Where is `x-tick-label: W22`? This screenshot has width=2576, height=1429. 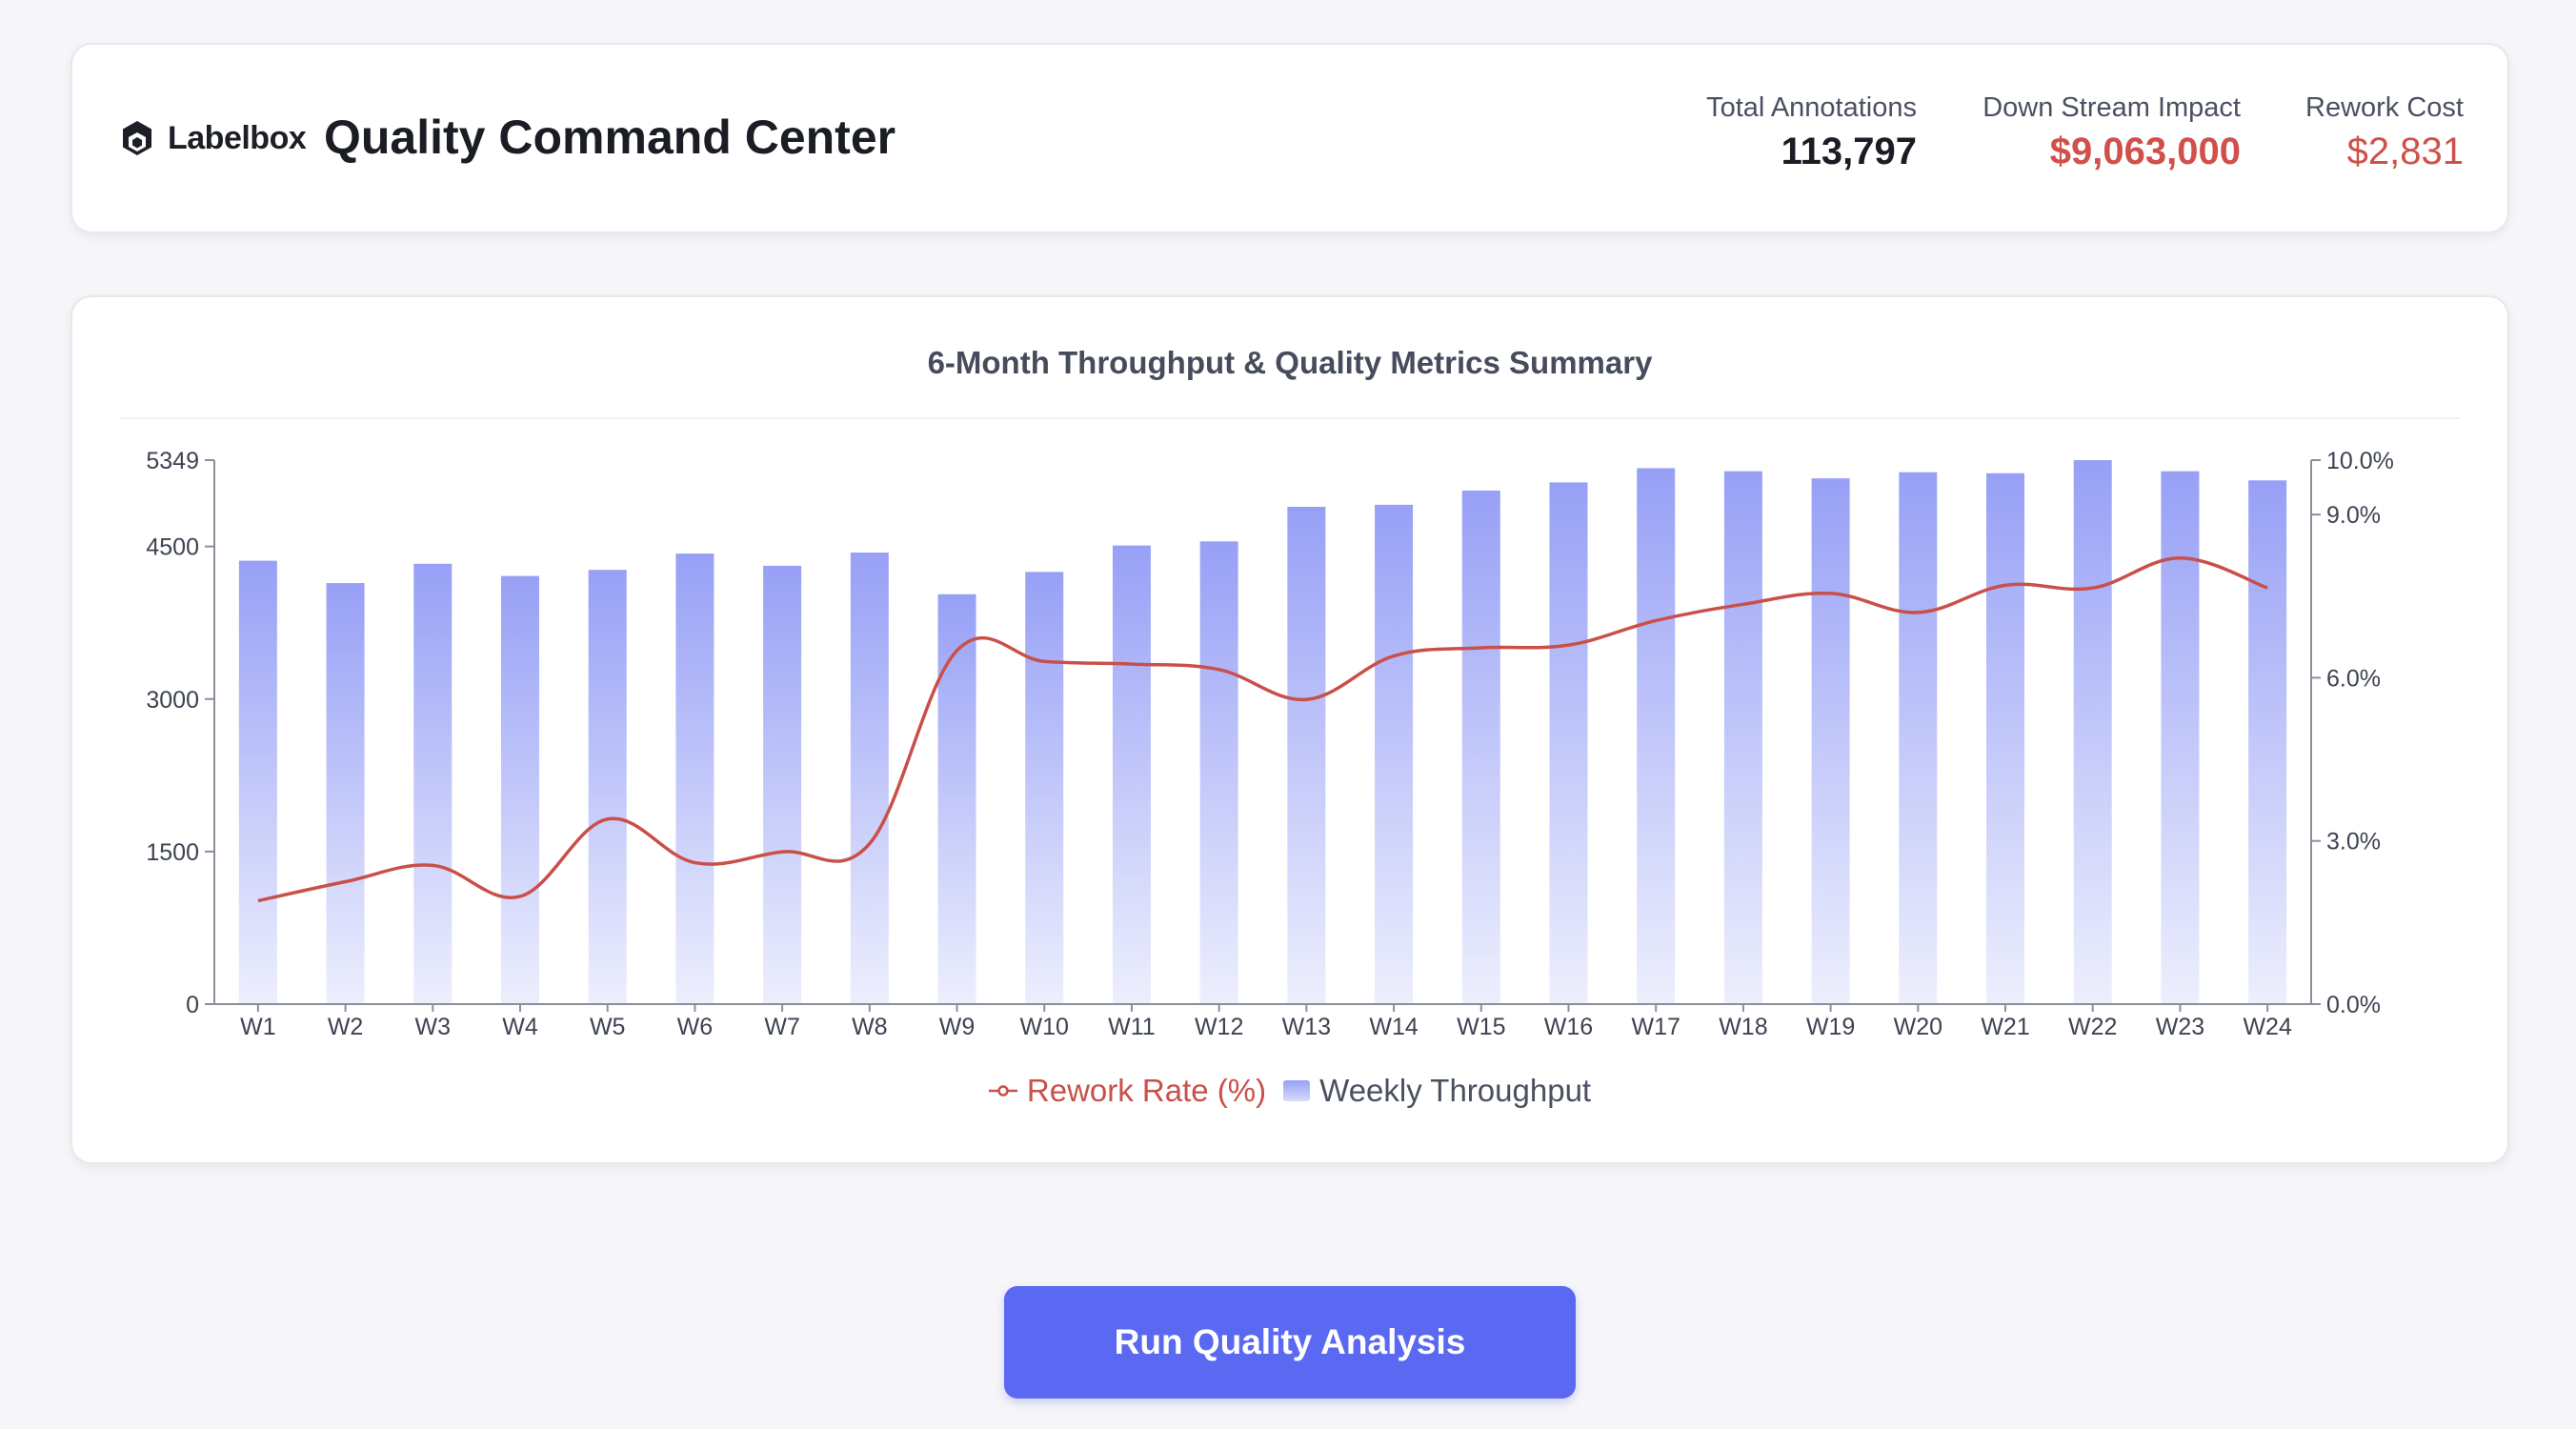 x-tick-label: W22 is located at coordinates (2092, 1027).